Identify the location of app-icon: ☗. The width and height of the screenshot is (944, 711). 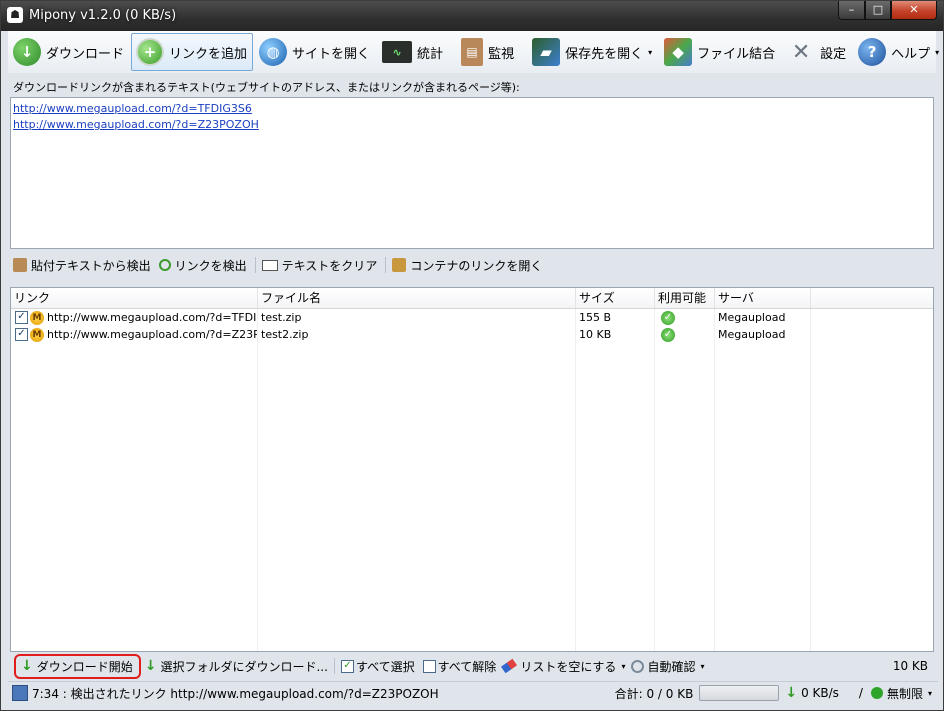
(15, 15).